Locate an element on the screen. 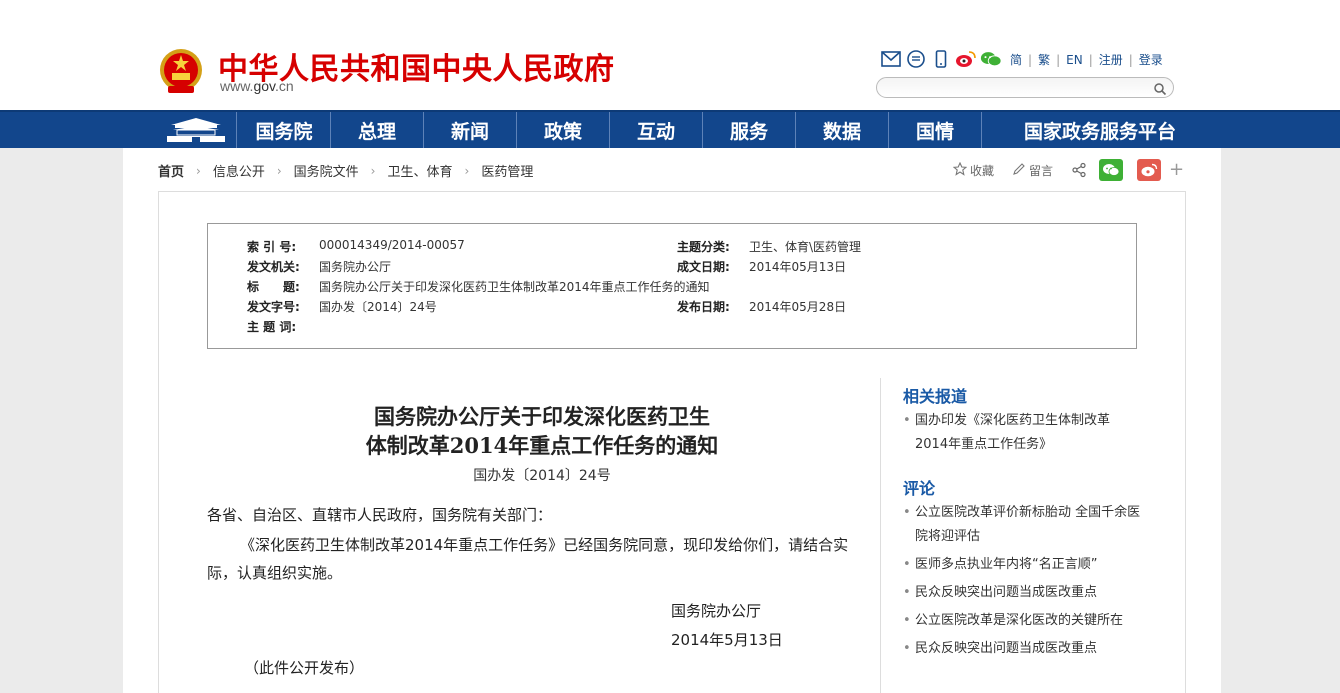 This screenshot has height=693, width=1340. breadcrumb-health-sports: 卫生、体育 is located at coordinates (419, 170).